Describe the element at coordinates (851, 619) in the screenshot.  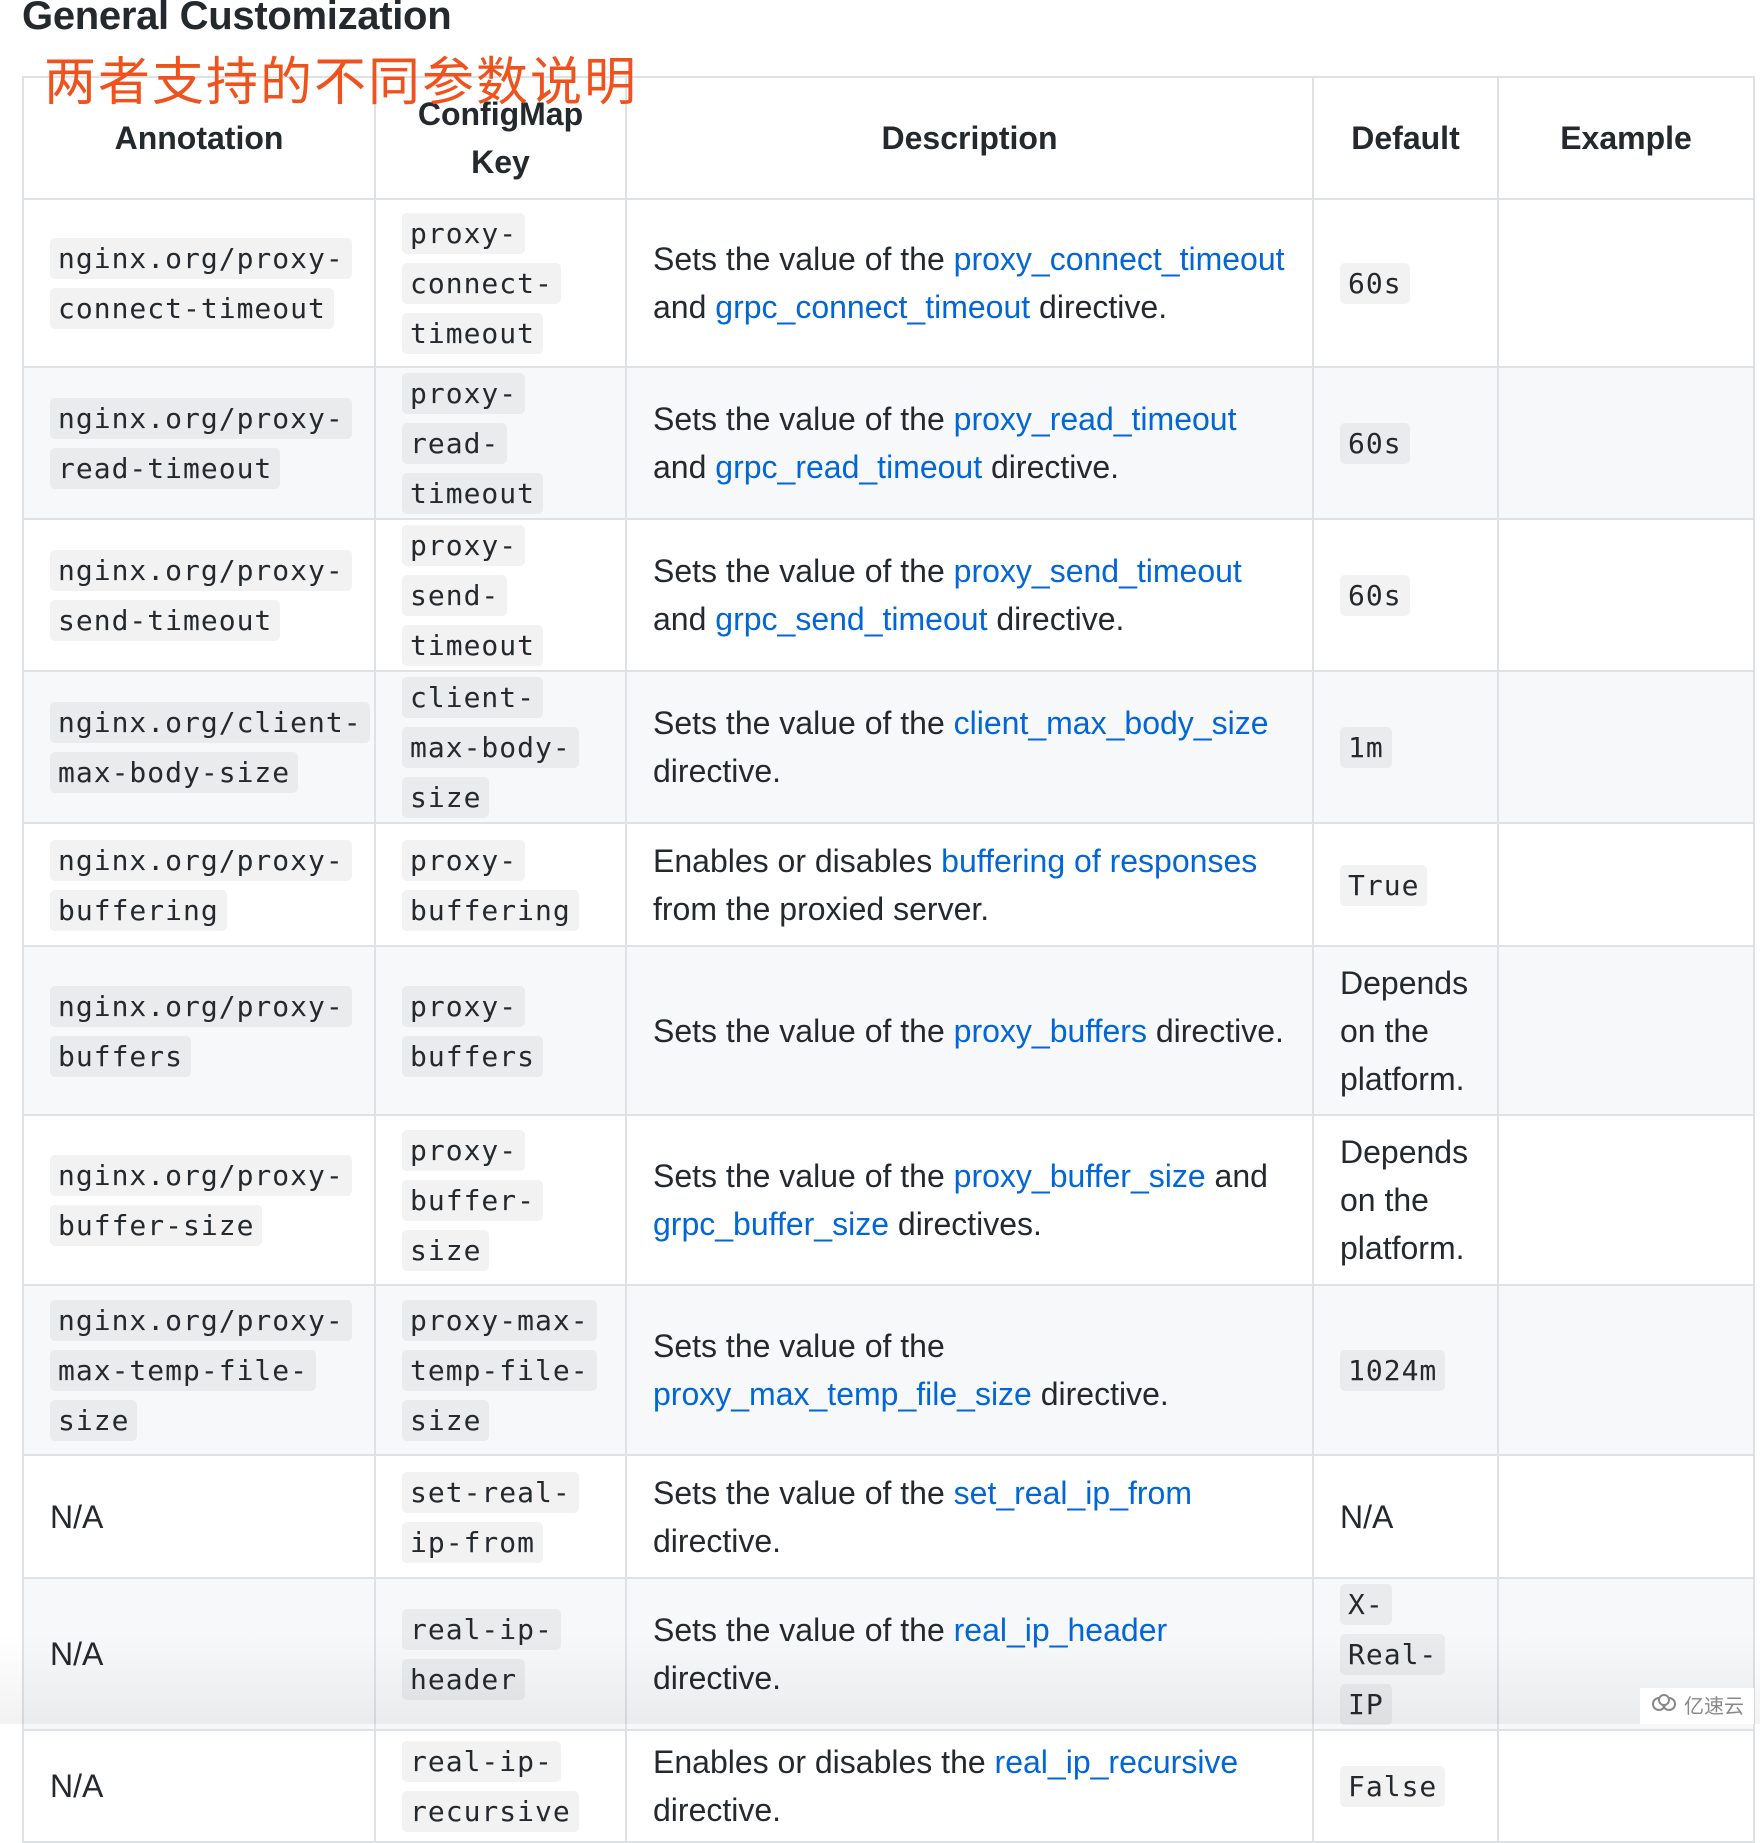
I see `directive-link: grpc_send_timeout` at that location.